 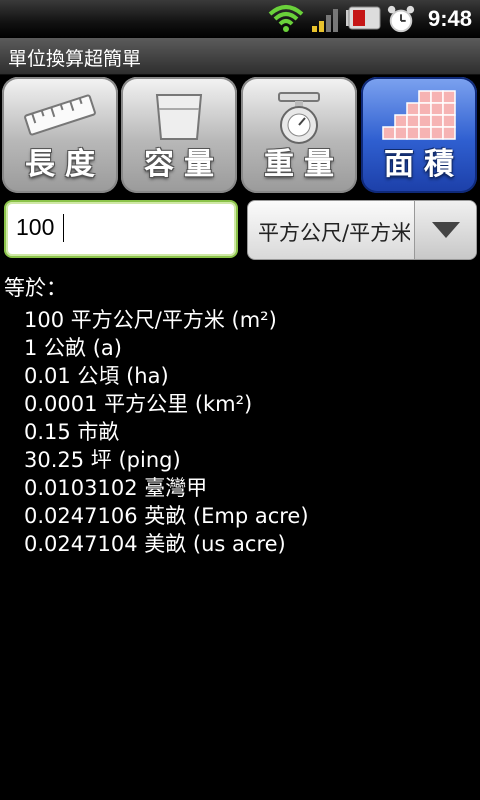 What do you see at coordinates (121, 229) in the screenshot?
I see `value-input: 100` at bounding box center [121, 229].